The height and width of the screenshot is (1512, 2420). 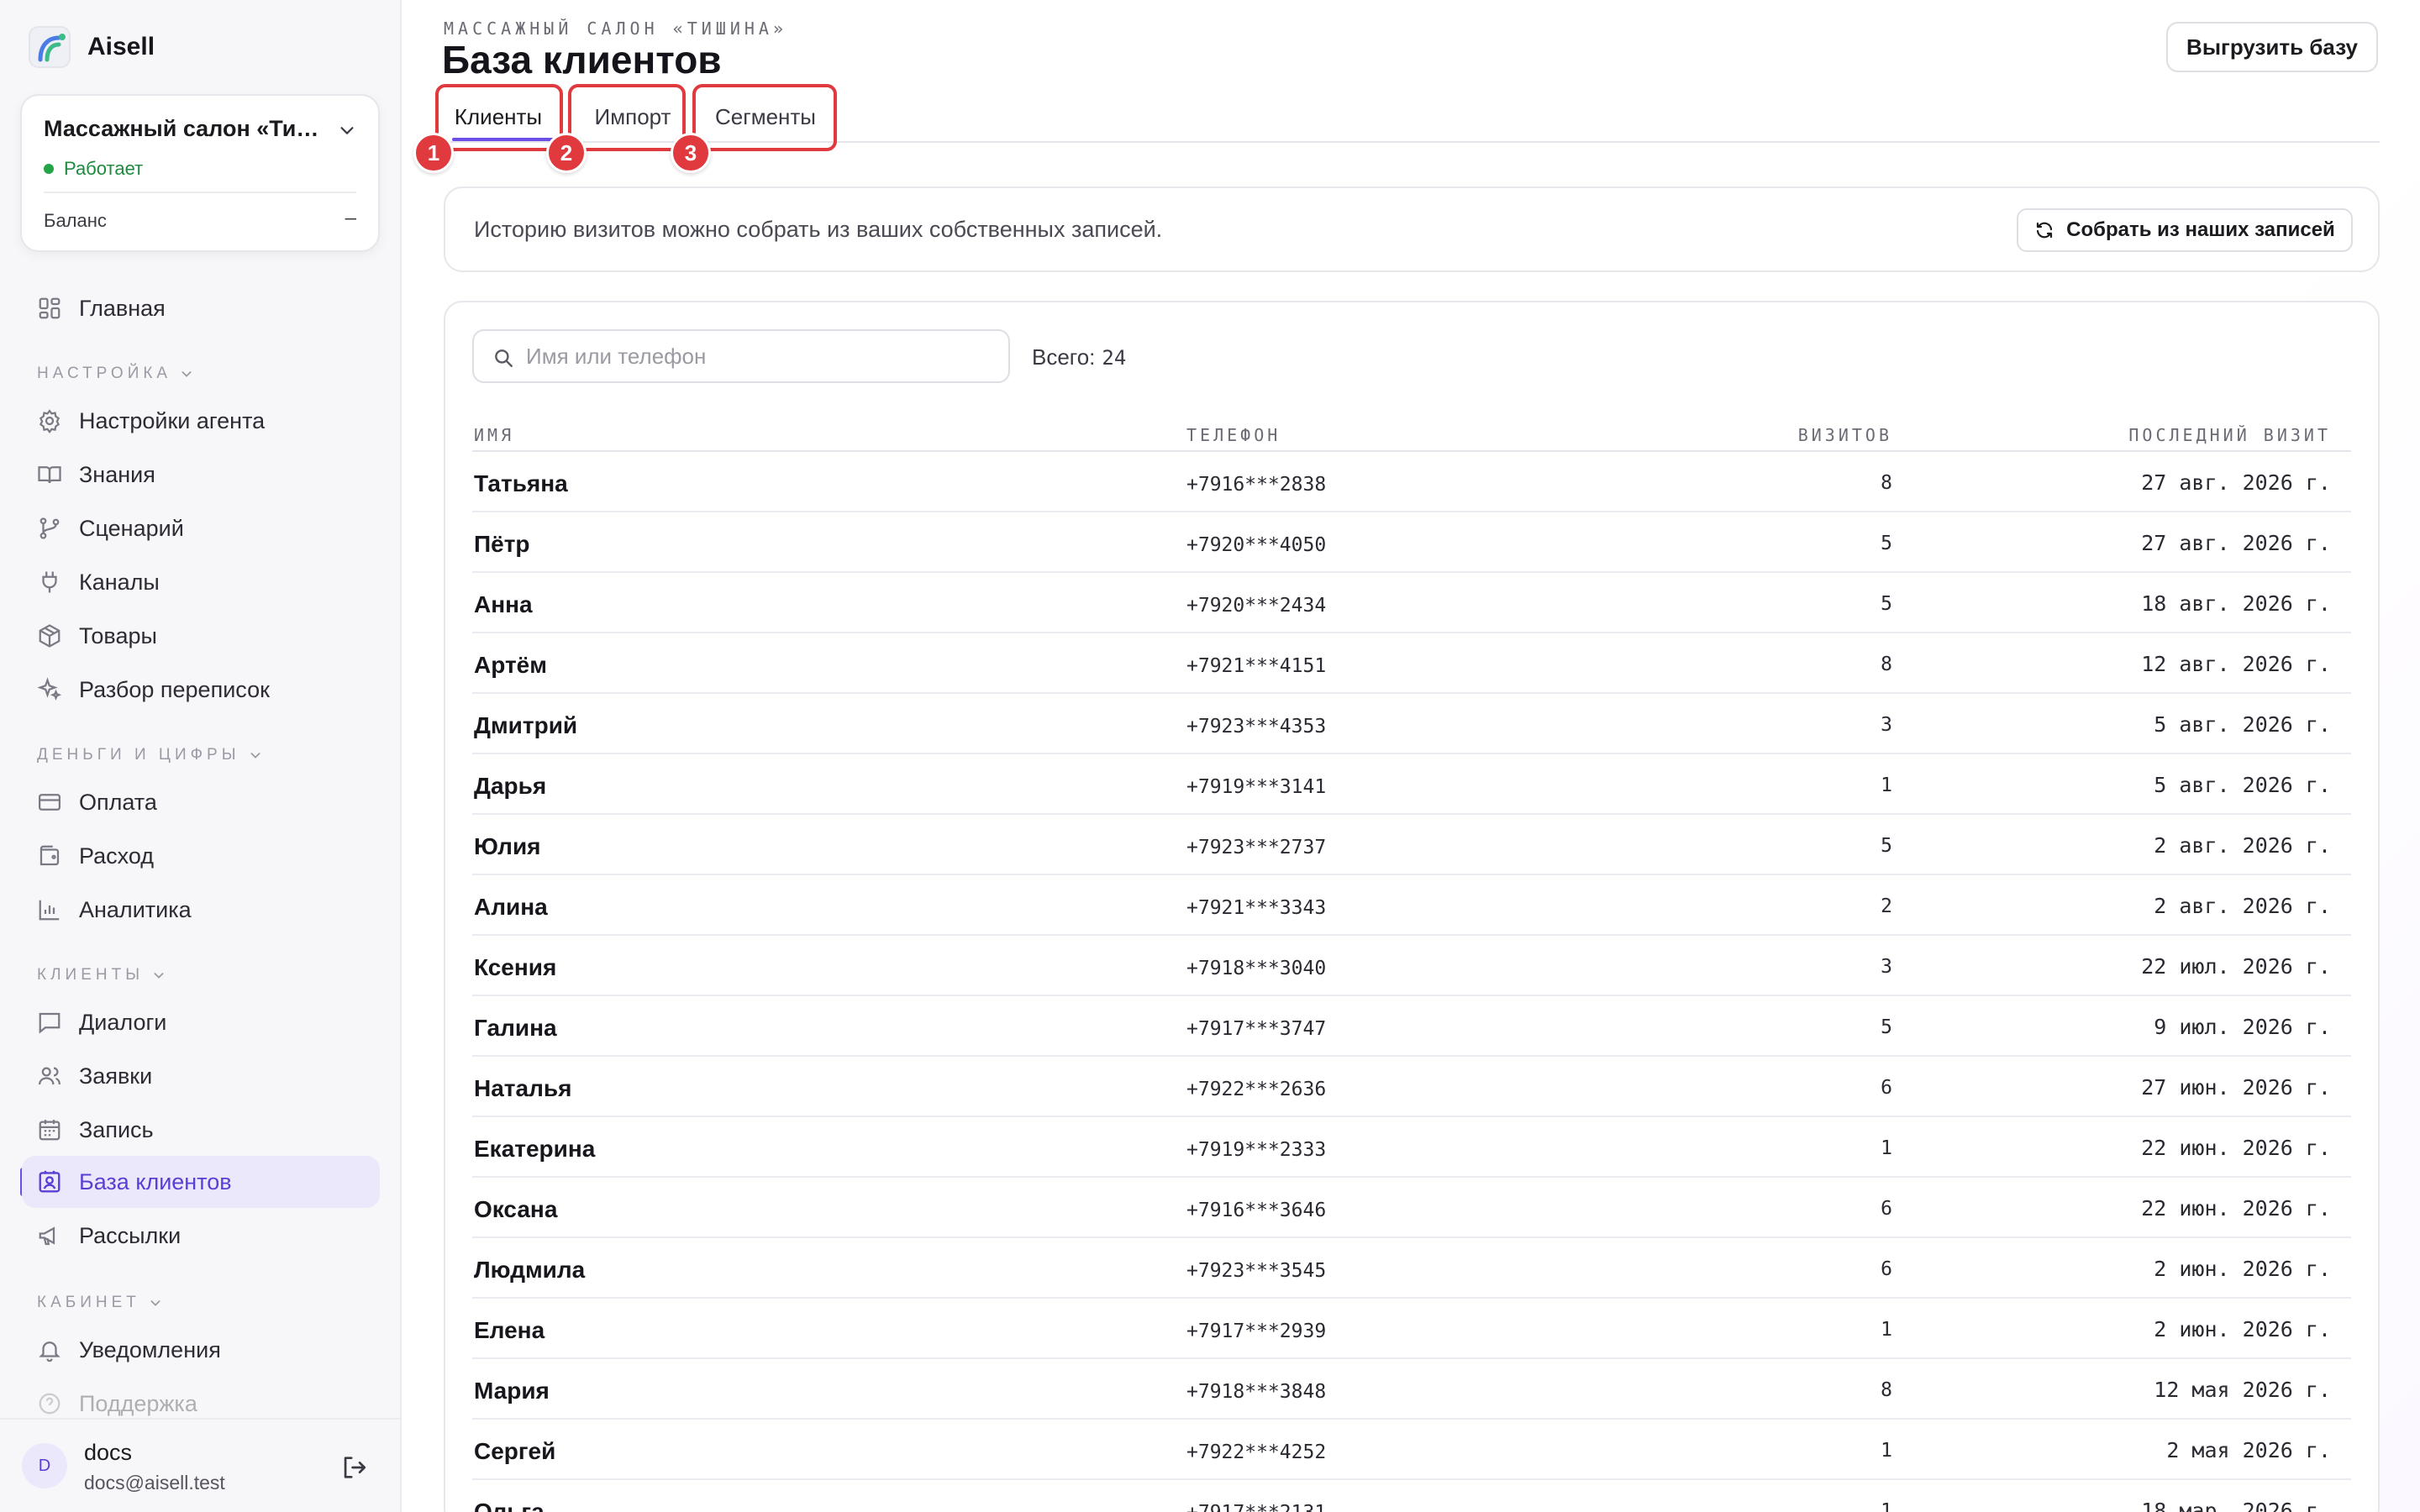 I want to click on column-header-visits: ВИЗИТОВ, so click(x=1845, y=435).